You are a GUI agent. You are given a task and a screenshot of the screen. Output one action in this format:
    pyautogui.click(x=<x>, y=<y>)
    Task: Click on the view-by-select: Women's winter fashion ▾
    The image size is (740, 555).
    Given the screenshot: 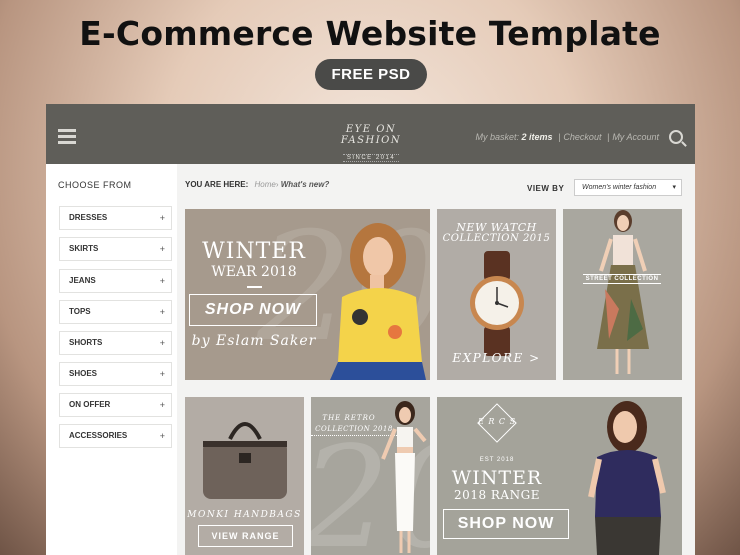 What is the action you would take?
    pyautogui.click(x=628, y=187)
    